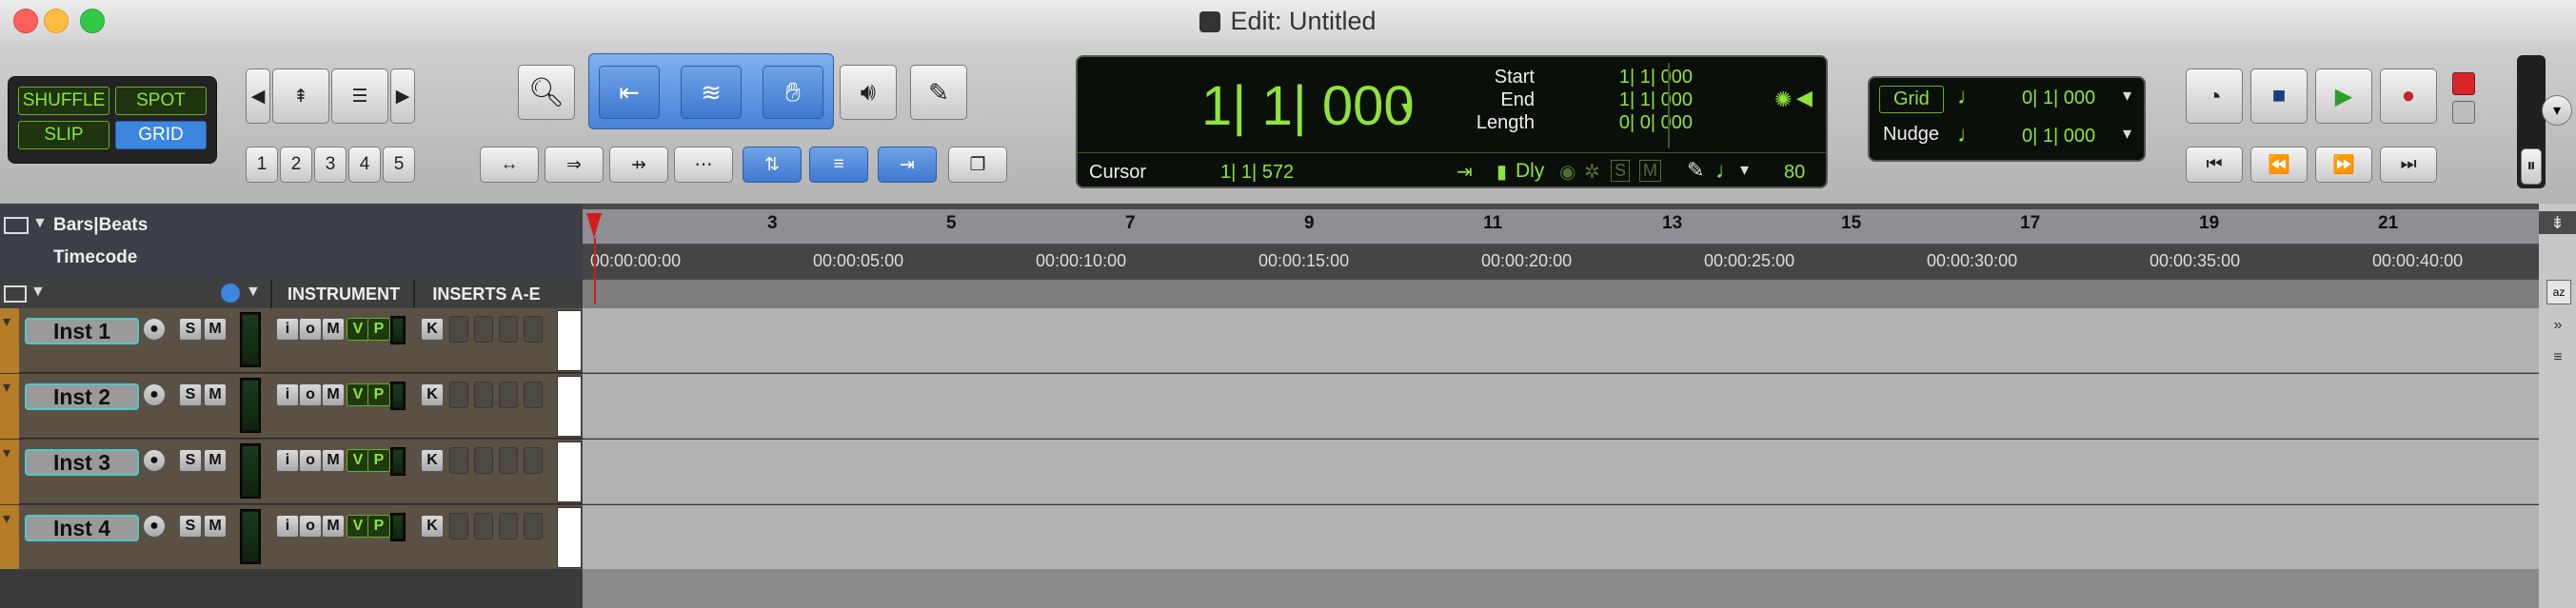 The image size is (2576, 608). Describe the element at coordinates (161, 101) in the screenshot. I see `spot-mode-button: SPOT` at that location.